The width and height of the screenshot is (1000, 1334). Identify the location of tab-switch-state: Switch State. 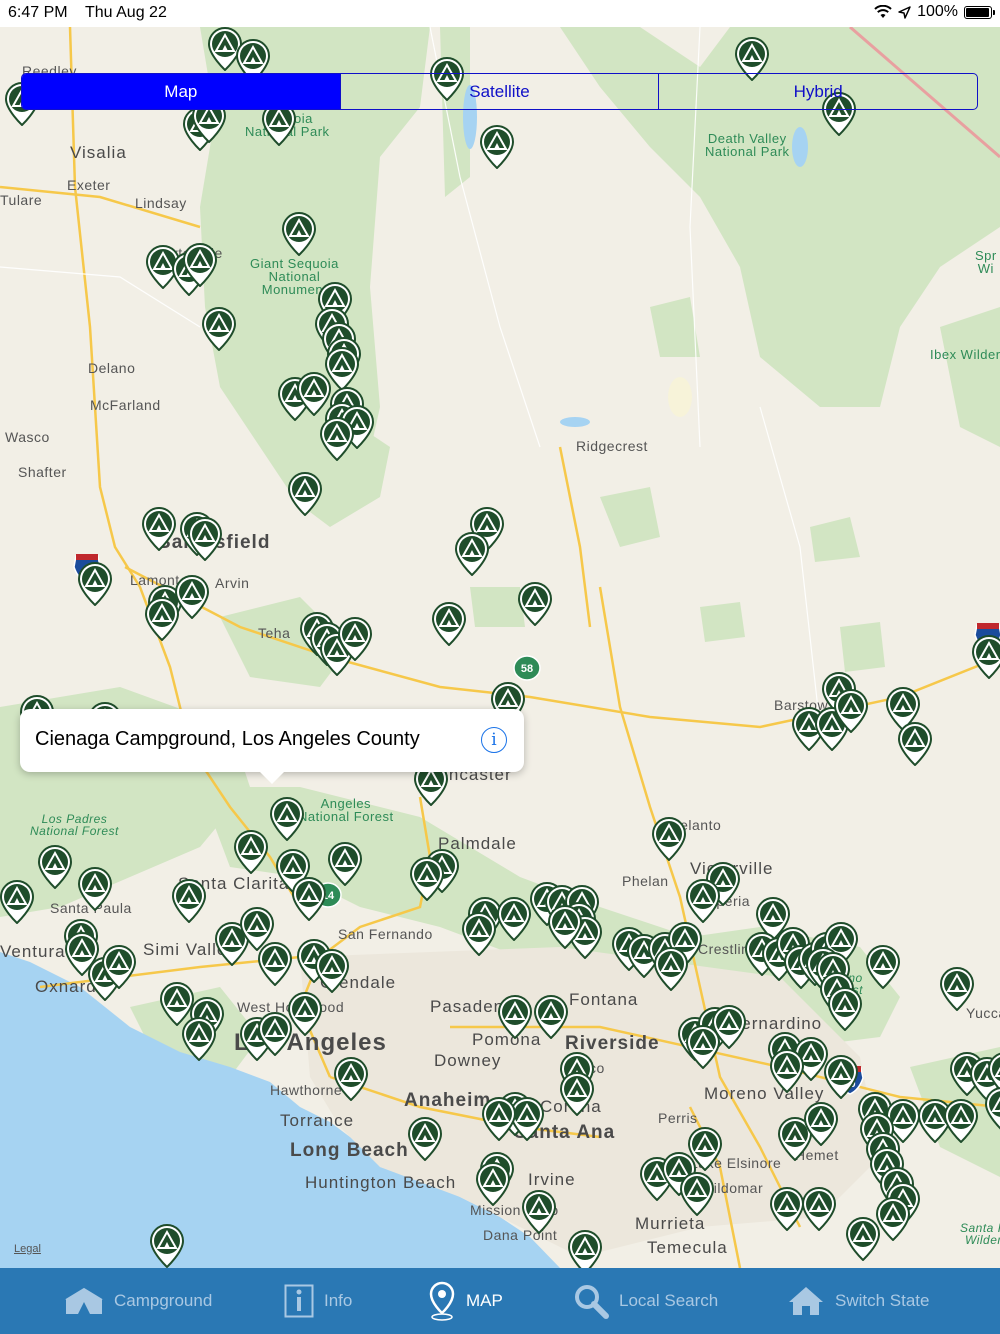
(858, 1301).